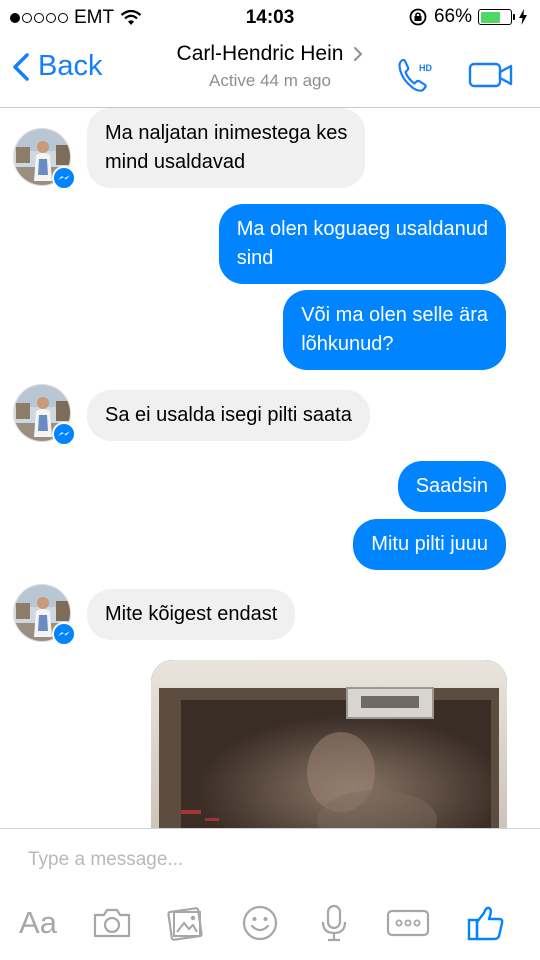  I want to click on more-button, so click(408, 923).